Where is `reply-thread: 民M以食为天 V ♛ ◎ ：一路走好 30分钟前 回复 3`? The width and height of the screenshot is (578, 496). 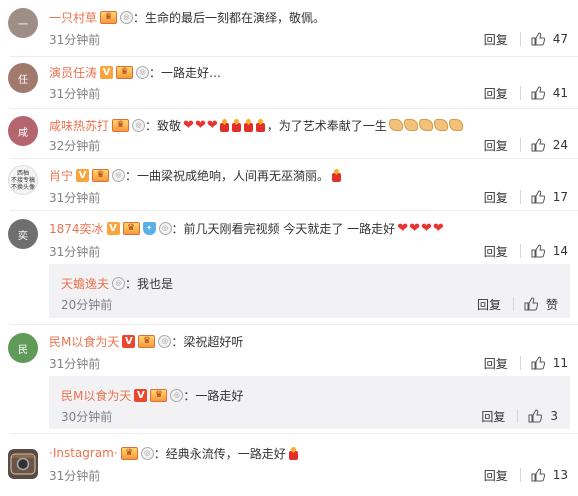 reply-thread: 民M以食为天 V ♛ ◎ ：一路走好 30分钟前 回复 3 is located at coordinates (309, 402).